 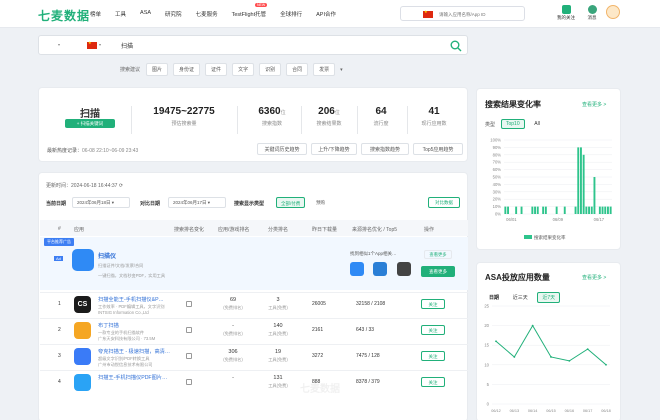 What do you see at coordinates (83, 260) in the screenshot?
I see `ad-app-icon` at bounding box center [83, 260].